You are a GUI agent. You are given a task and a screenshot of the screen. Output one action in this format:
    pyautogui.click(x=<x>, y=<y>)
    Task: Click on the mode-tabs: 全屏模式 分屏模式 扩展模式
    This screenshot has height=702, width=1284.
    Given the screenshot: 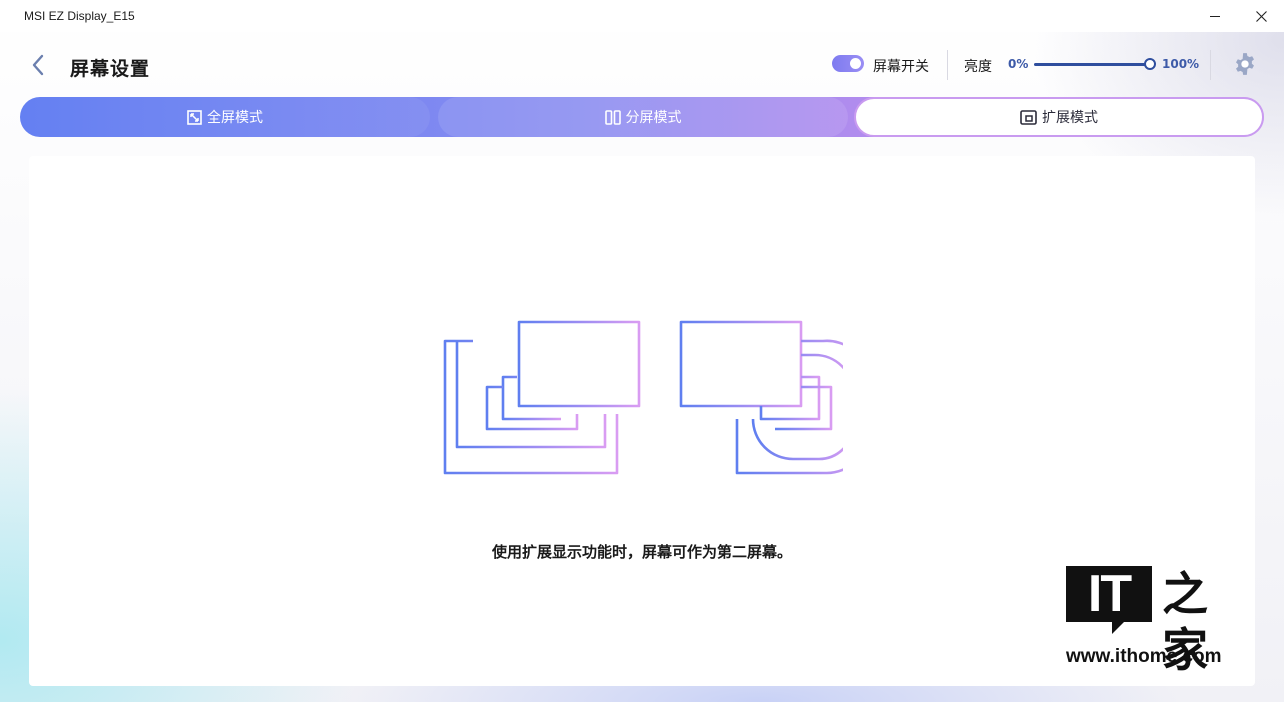 What is the action you would take?
    pyautogui.click(x=642, y=117)
    